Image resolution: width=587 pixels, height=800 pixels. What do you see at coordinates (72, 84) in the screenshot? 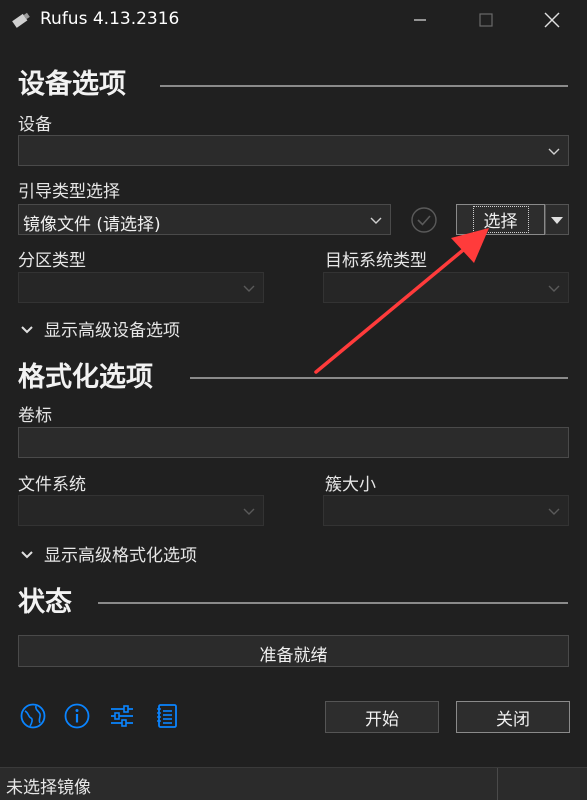
I see `device-options-heading: 设备选项` at bounding box center [72, 84].